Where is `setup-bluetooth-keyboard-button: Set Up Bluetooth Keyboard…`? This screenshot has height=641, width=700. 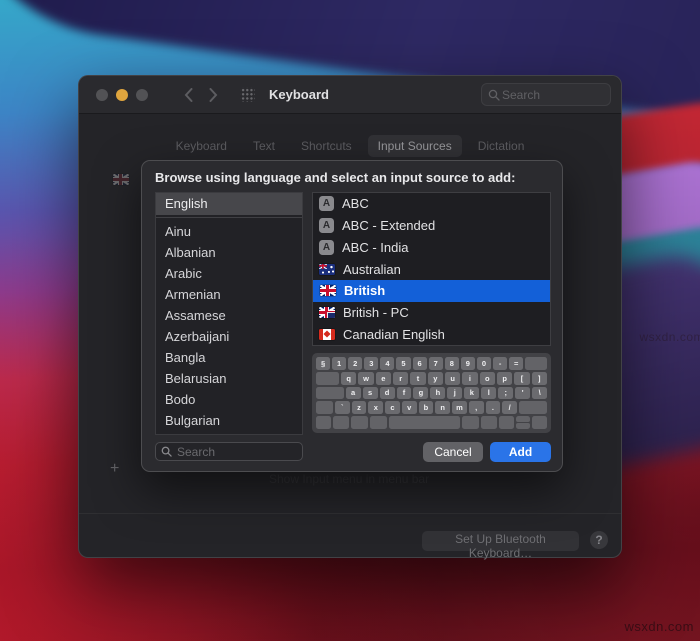
setup-bluetooth-keyboard-button: Set Up Bluetooth Keyboard… is located at coordinates (500, 545).